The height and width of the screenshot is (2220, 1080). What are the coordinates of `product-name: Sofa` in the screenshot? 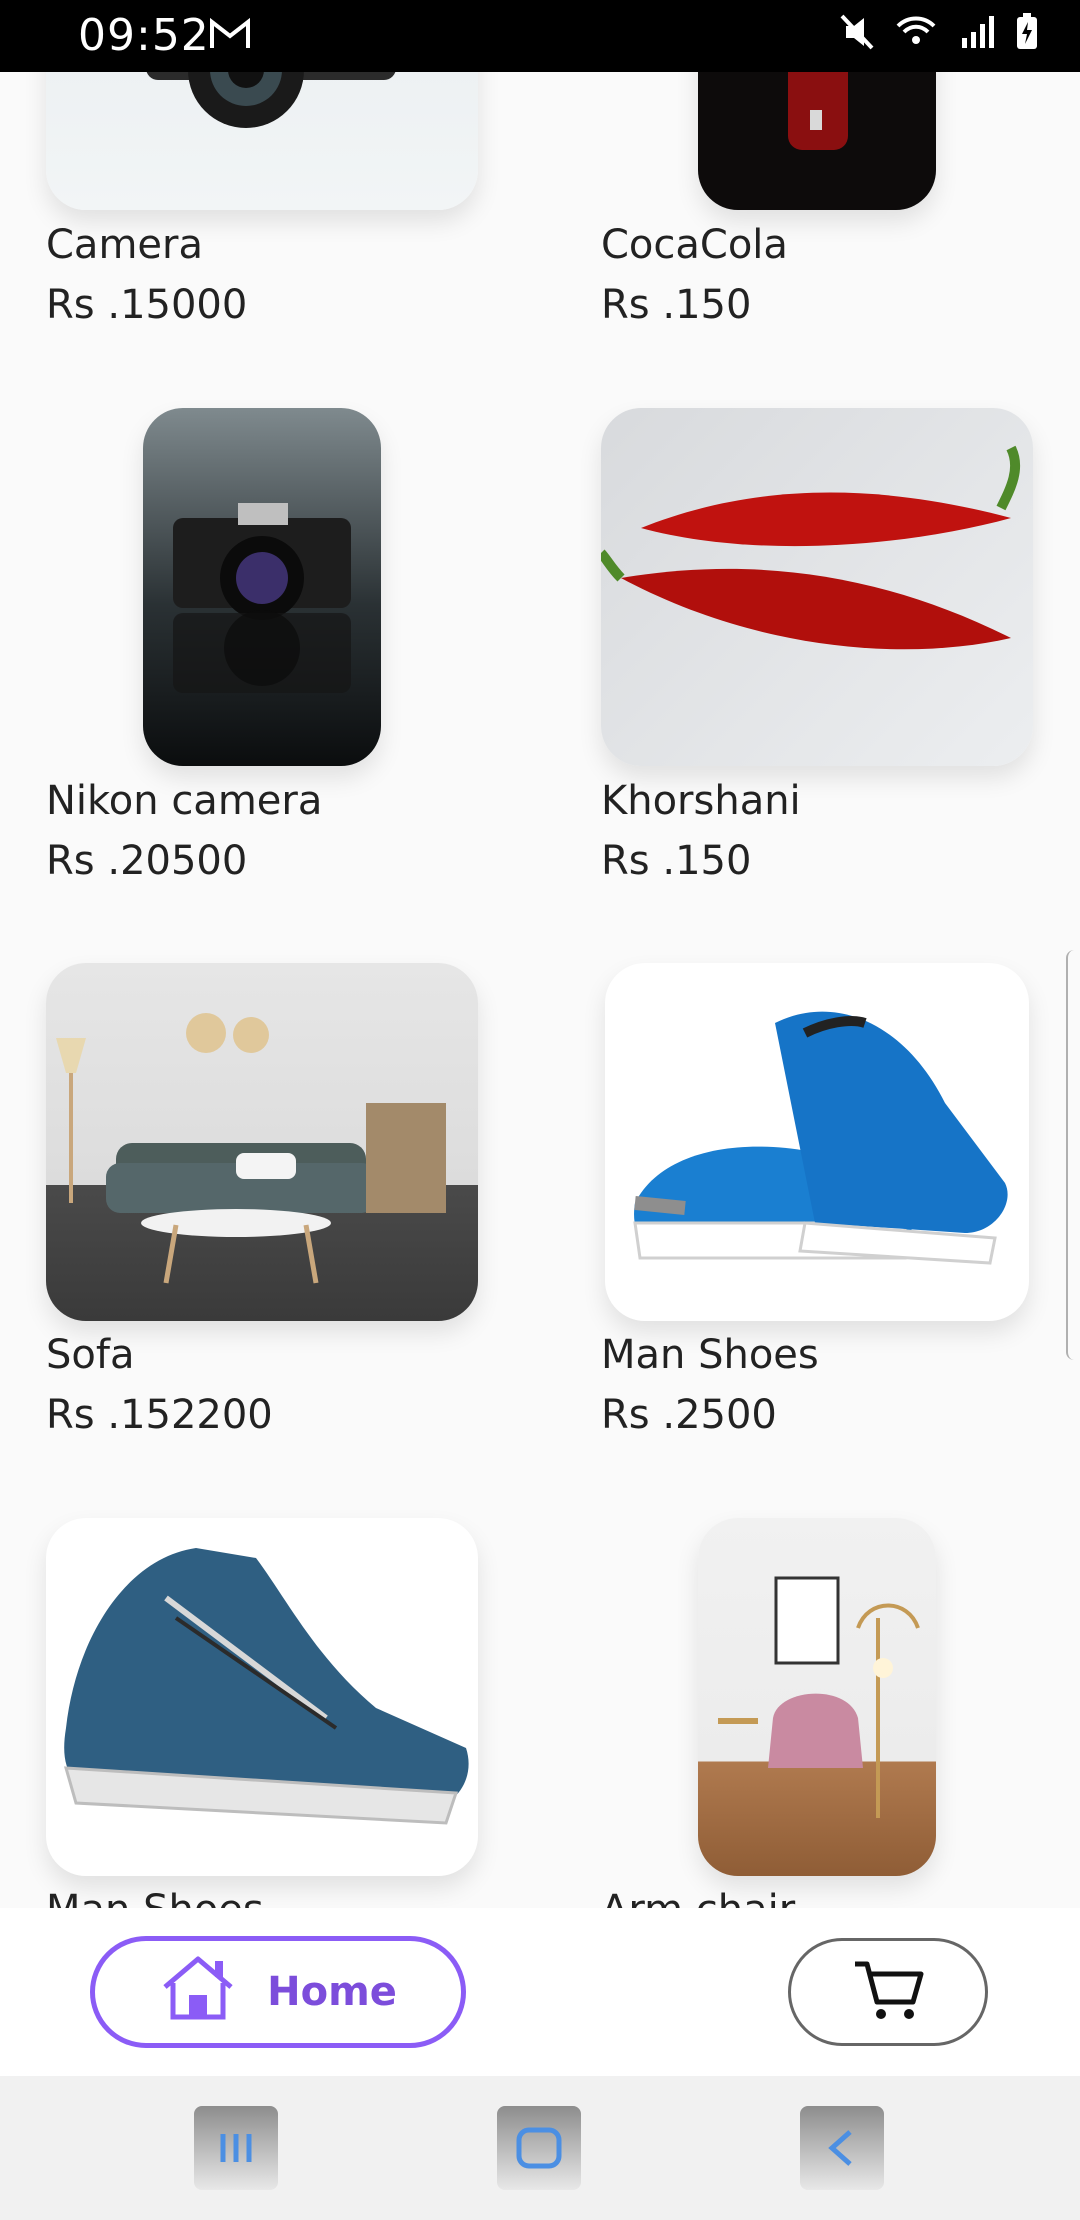 It's located at (90, 1355).